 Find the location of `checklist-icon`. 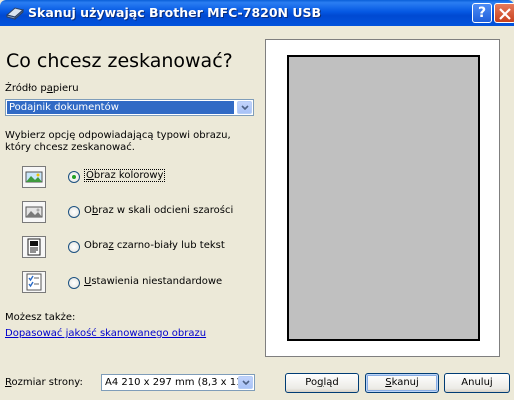

checklist-icon is located at coordinates (34, 282).